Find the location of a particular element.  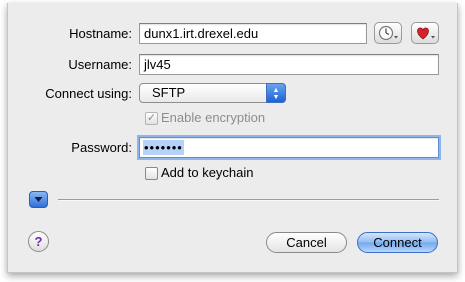

history-button is located at coordinates (388, 33).